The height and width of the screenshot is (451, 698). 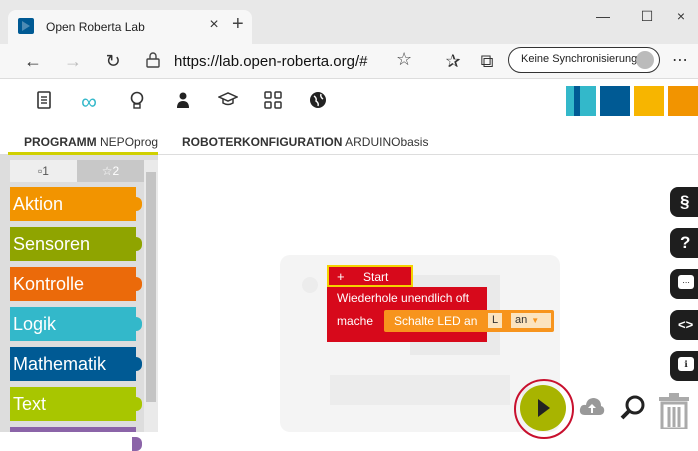 I want to click on maximize-button: ☐, so click(x=647, y=16).